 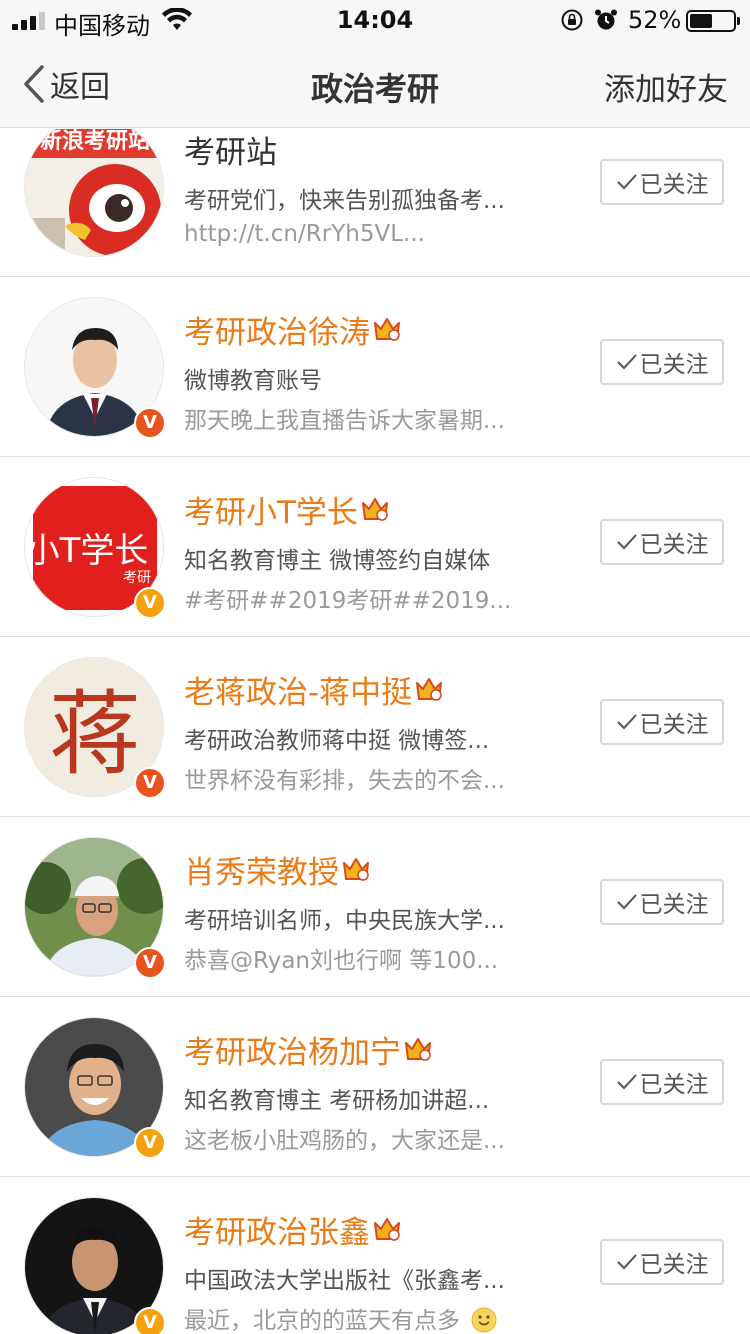 What do you see at coordinates (230, 150) in the screenshot?
I see `account-name: 考研站` at bounding box center [230, 150].